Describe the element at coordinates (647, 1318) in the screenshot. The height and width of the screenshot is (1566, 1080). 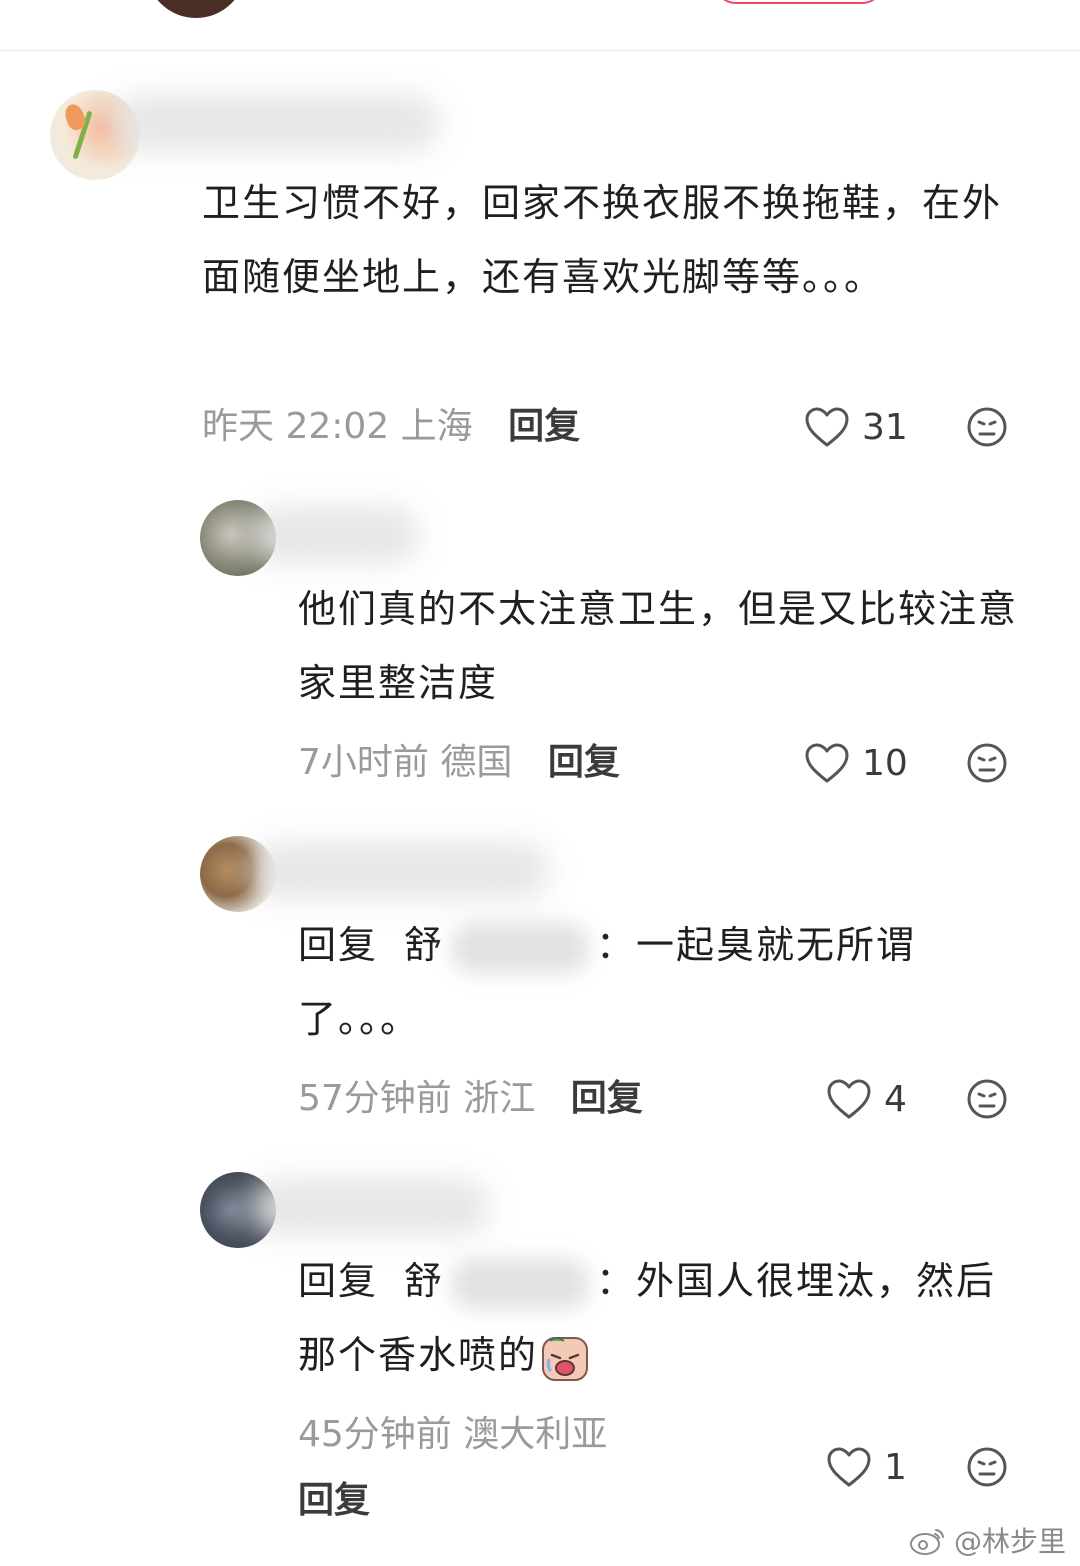
I see `reply-body: 外国人很埋汰，然后那个香水喷的` at that location.